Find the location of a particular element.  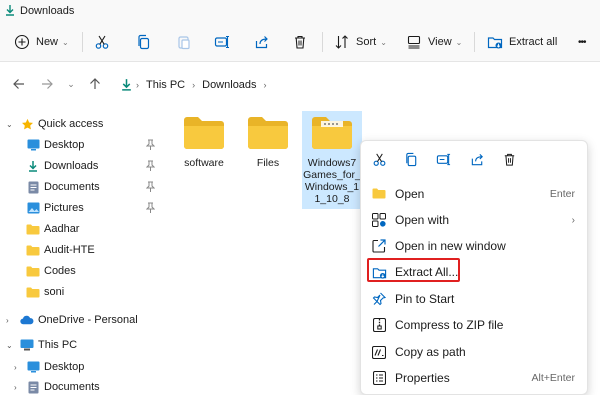

cut-action is located at coordinates (379, 159).